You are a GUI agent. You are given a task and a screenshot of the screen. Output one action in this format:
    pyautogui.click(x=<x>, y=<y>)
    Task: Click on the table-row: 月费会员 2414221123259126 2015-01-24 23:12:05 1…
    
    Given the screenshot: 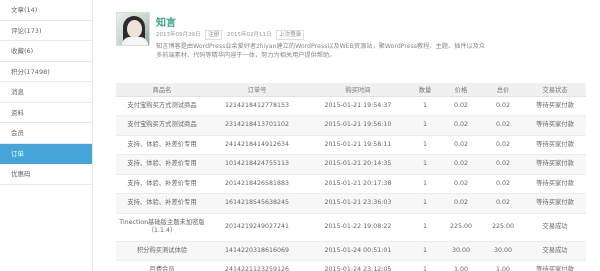 What is the action you would take?
    pyautogui.click(x=351, y=265)
    